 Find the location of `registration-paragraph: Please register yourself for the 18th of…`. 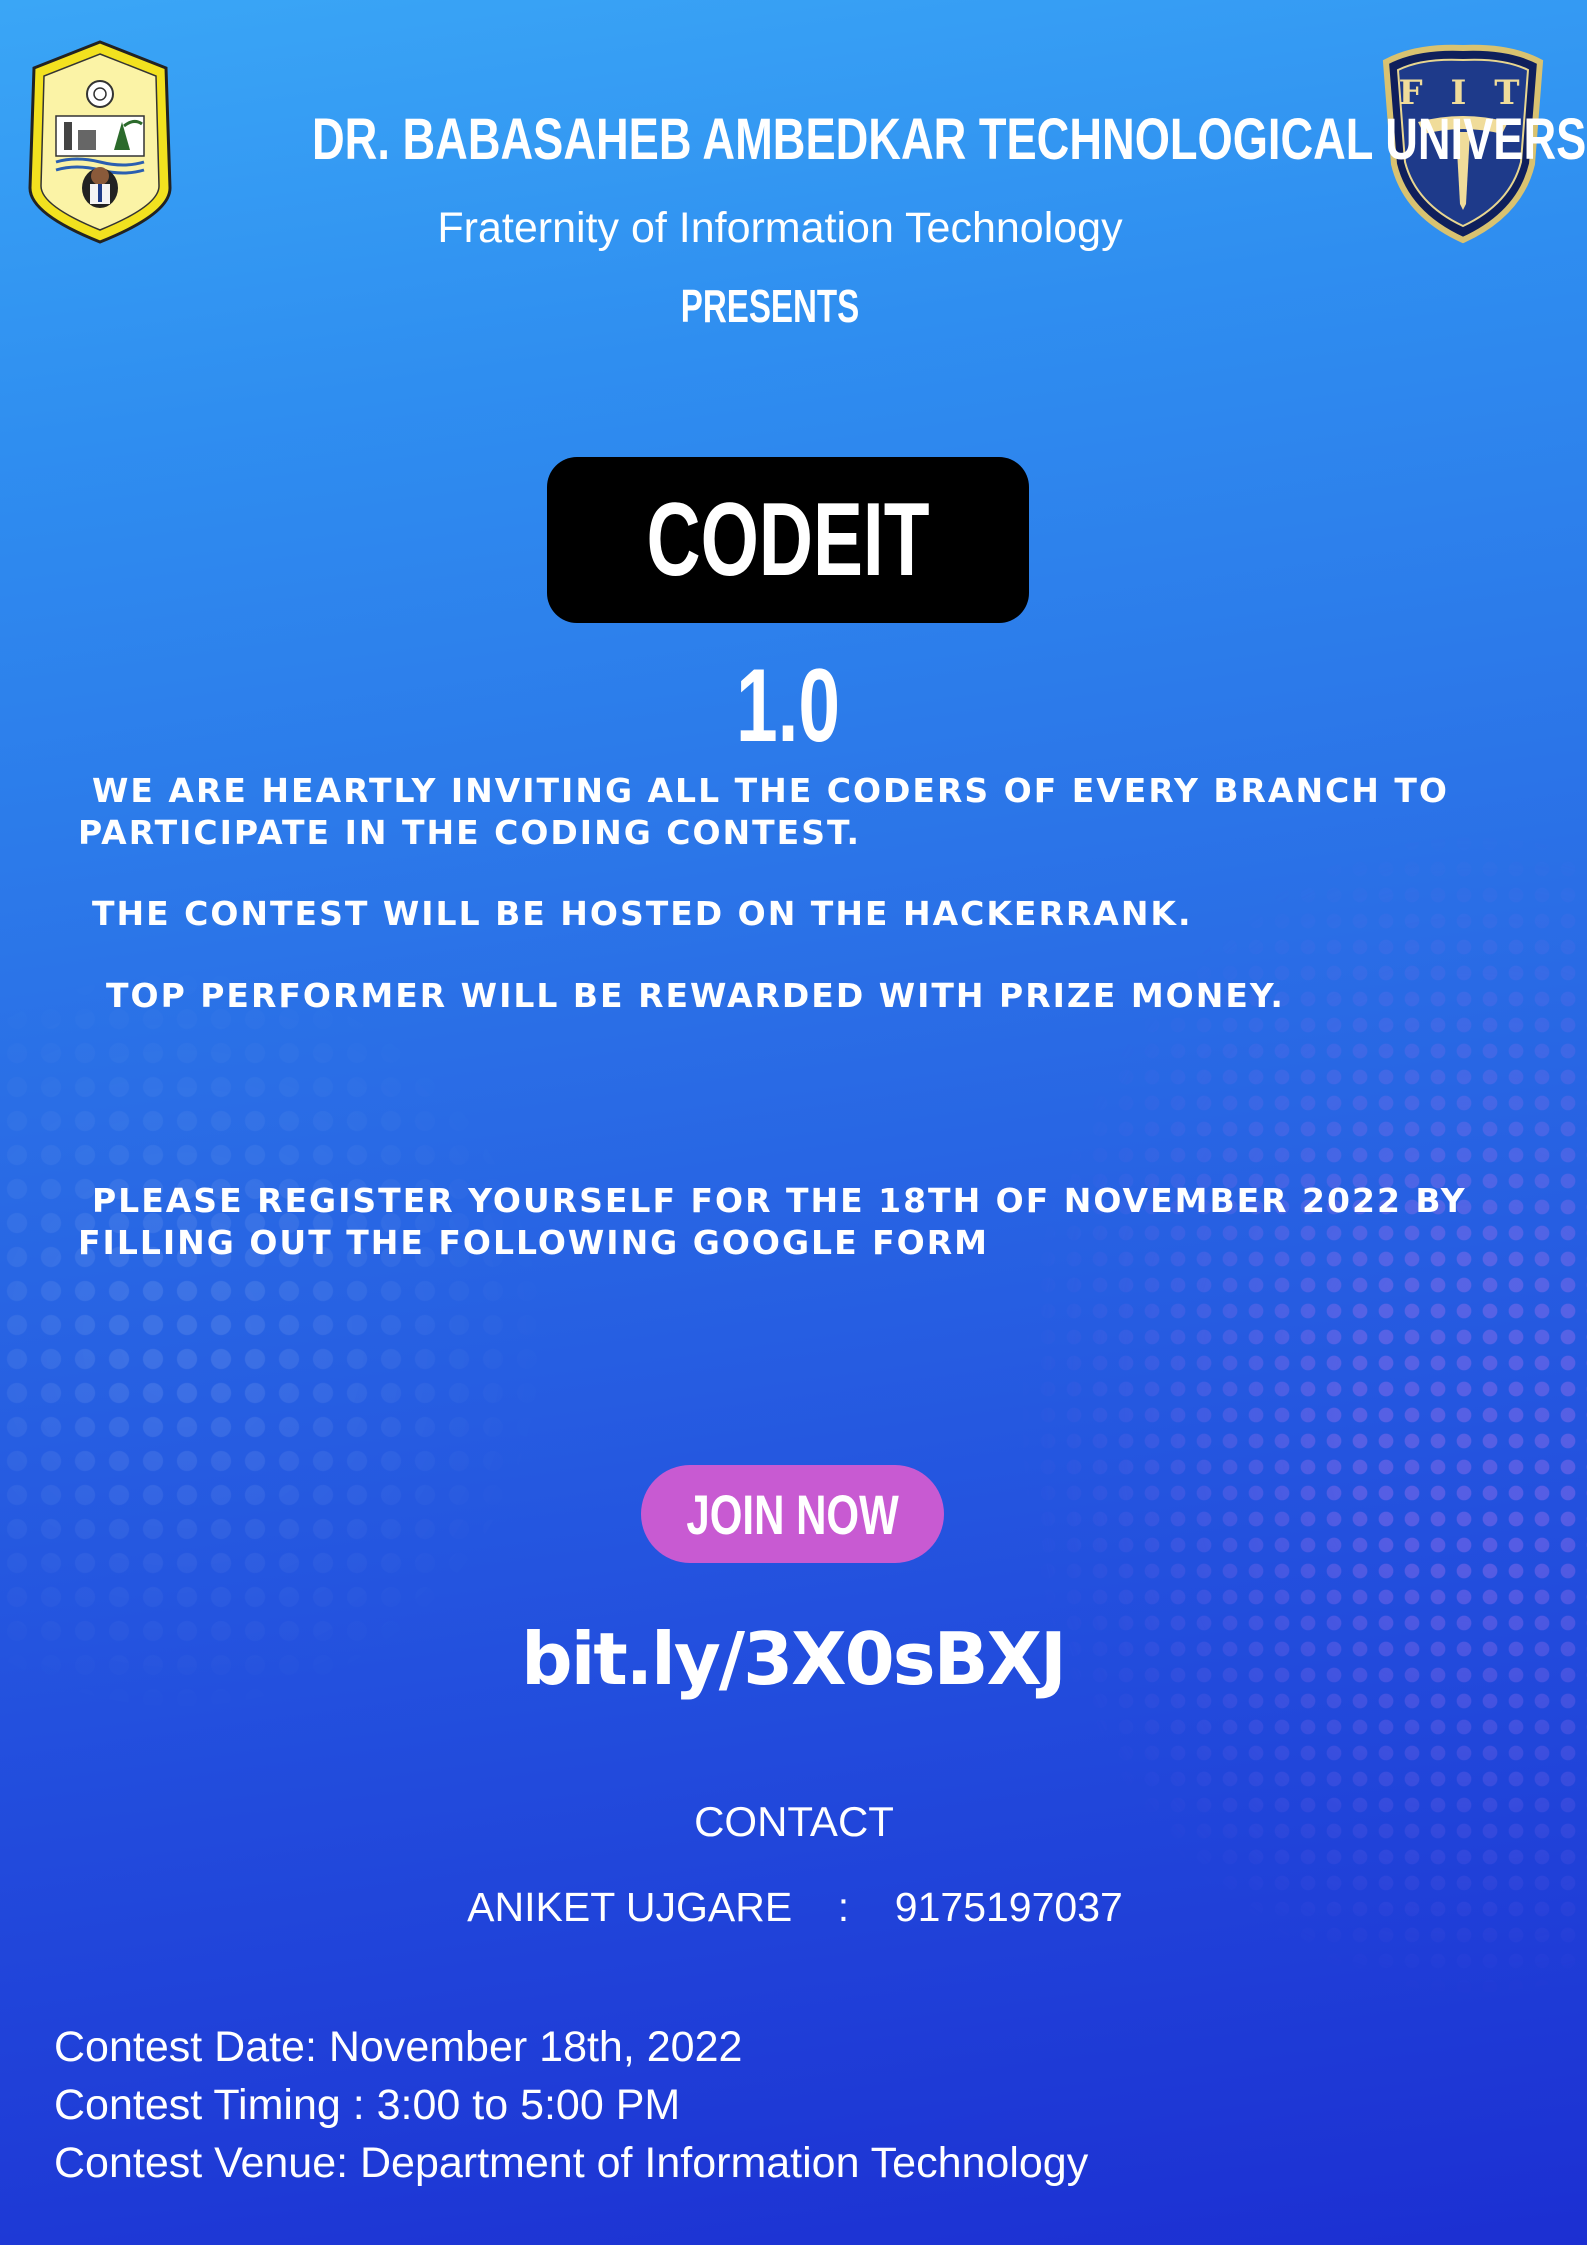

registration-paragraph: Please register yourself for the 18th of… is located at coordinates (798, 1222).